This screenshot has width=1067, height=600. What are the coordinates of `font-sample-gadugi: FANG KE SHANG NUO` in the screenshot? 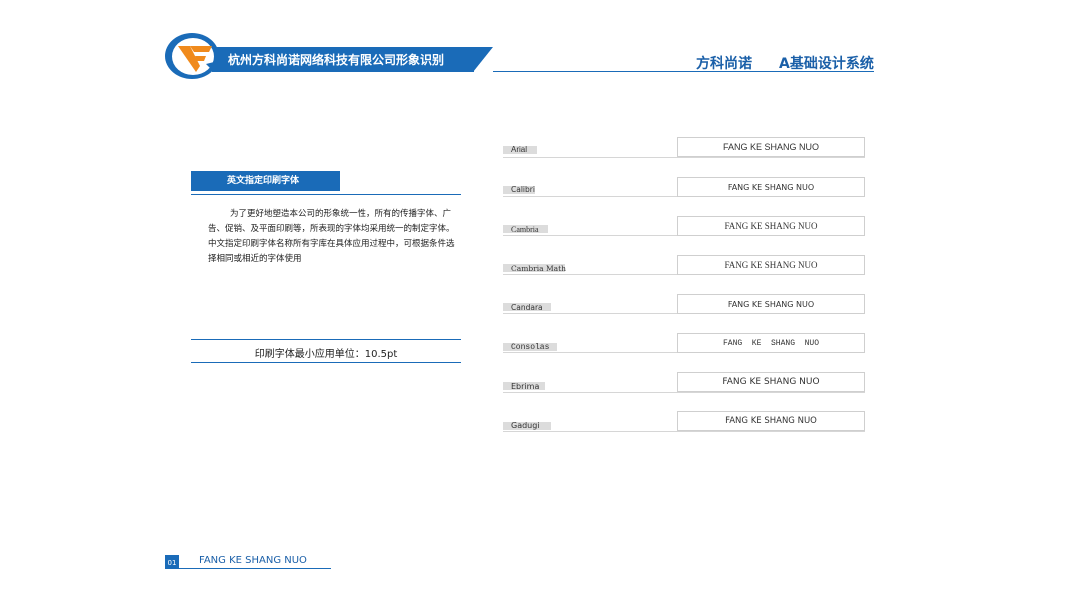 It's located at (771, 421).